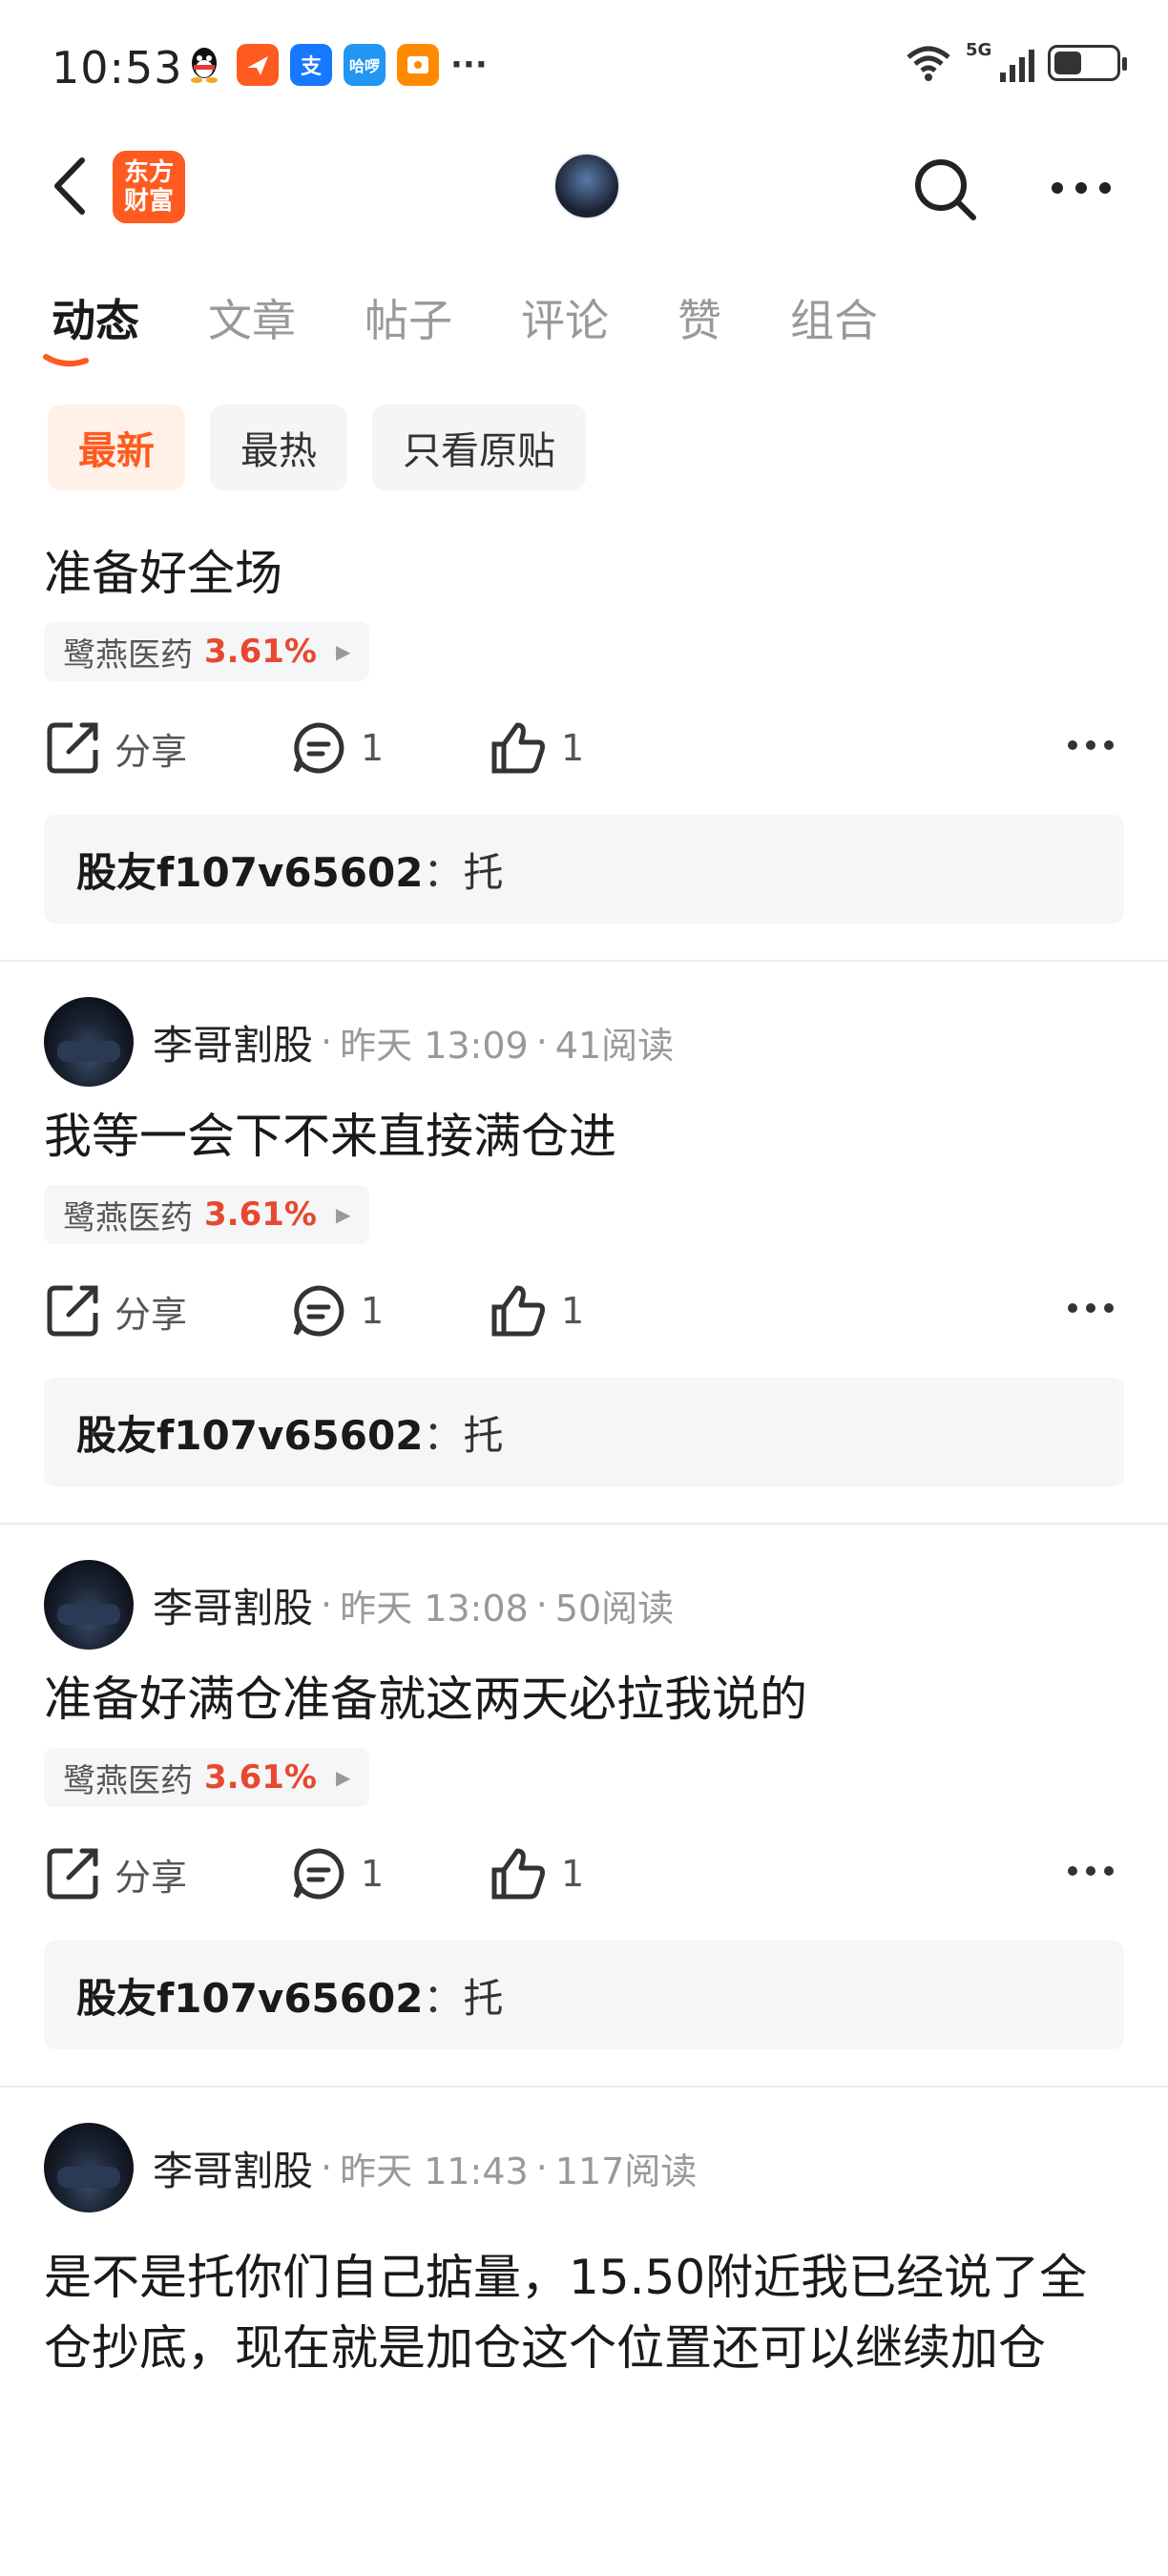  Describe the element at coordinates (1081, 187) in the screenshot. I see `more-options-icon` at that location.